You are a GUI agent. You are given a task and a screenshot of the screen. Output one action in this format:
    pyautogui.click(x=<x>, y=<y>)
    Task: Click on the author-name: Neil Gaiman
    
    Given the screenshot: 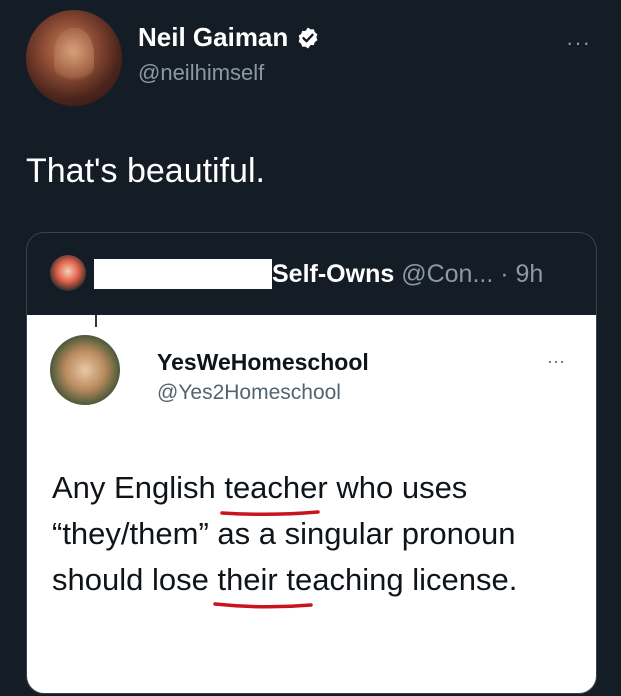 What is the action you would take?
    pyautogui.click(x=213, y=37)
    